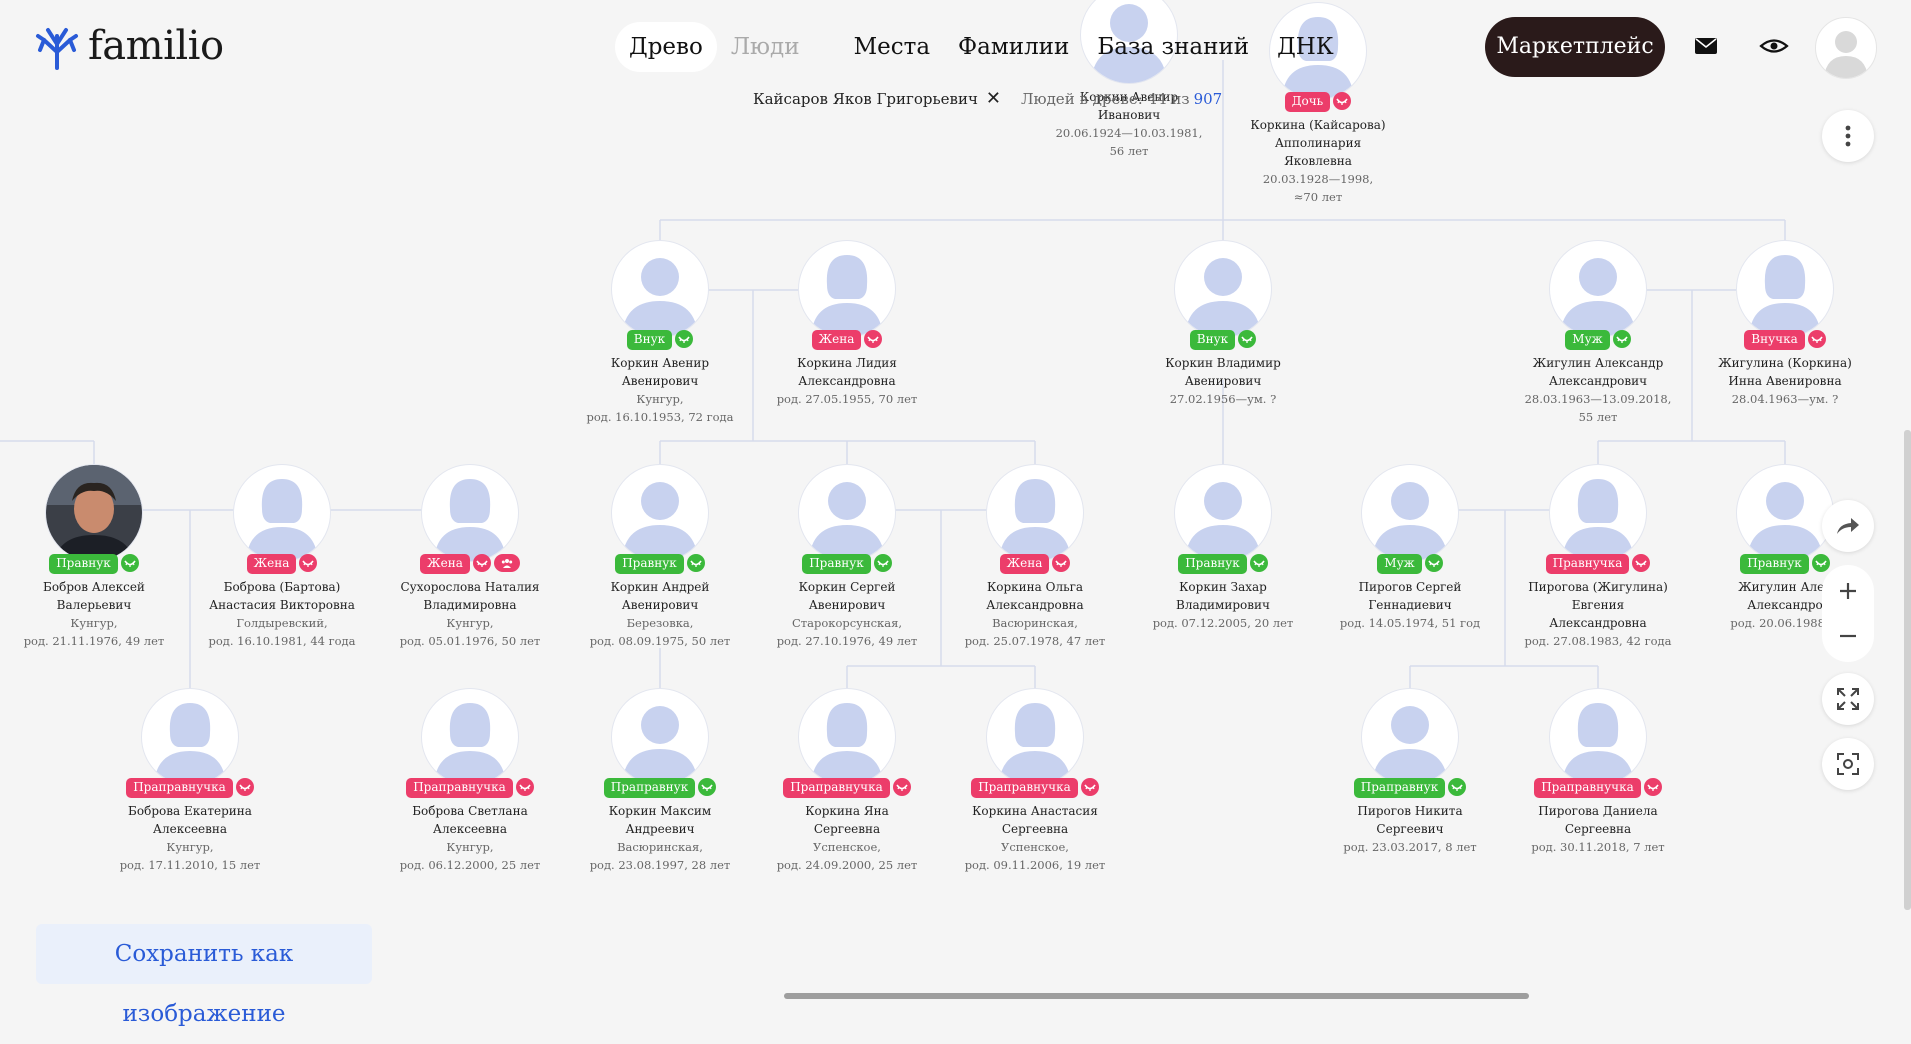 The width and height of the screenshot is (1911, 1044). Describe the element at coordinates (1410, 564) in the screenshot. I see `relation-badges: Муж` at that location.